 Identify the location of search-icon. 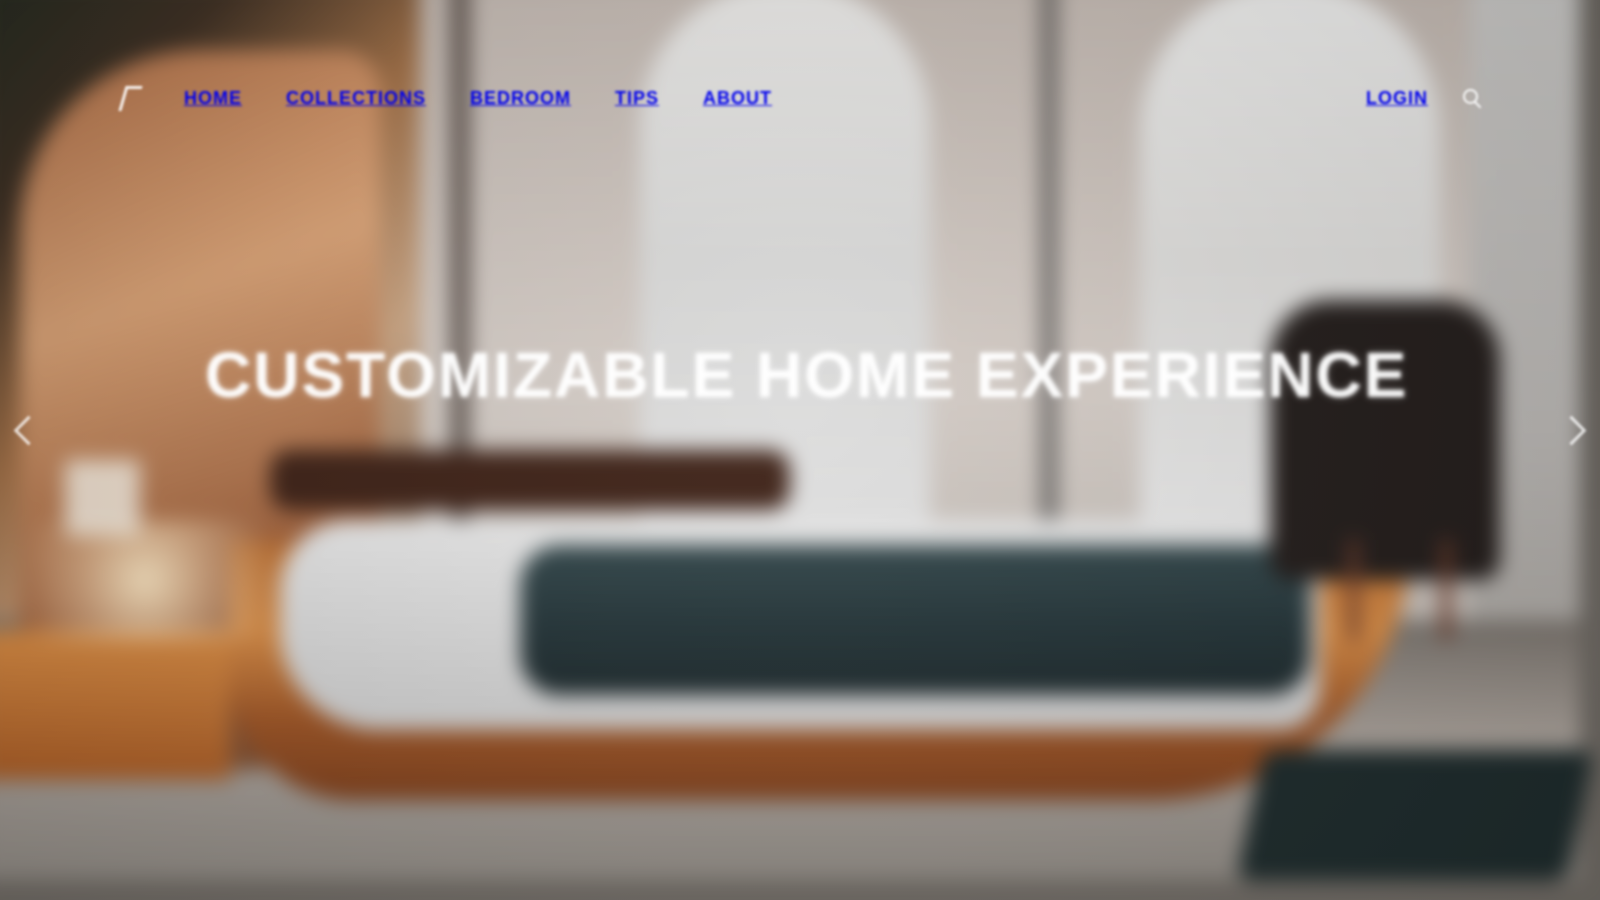
(1472, 98).